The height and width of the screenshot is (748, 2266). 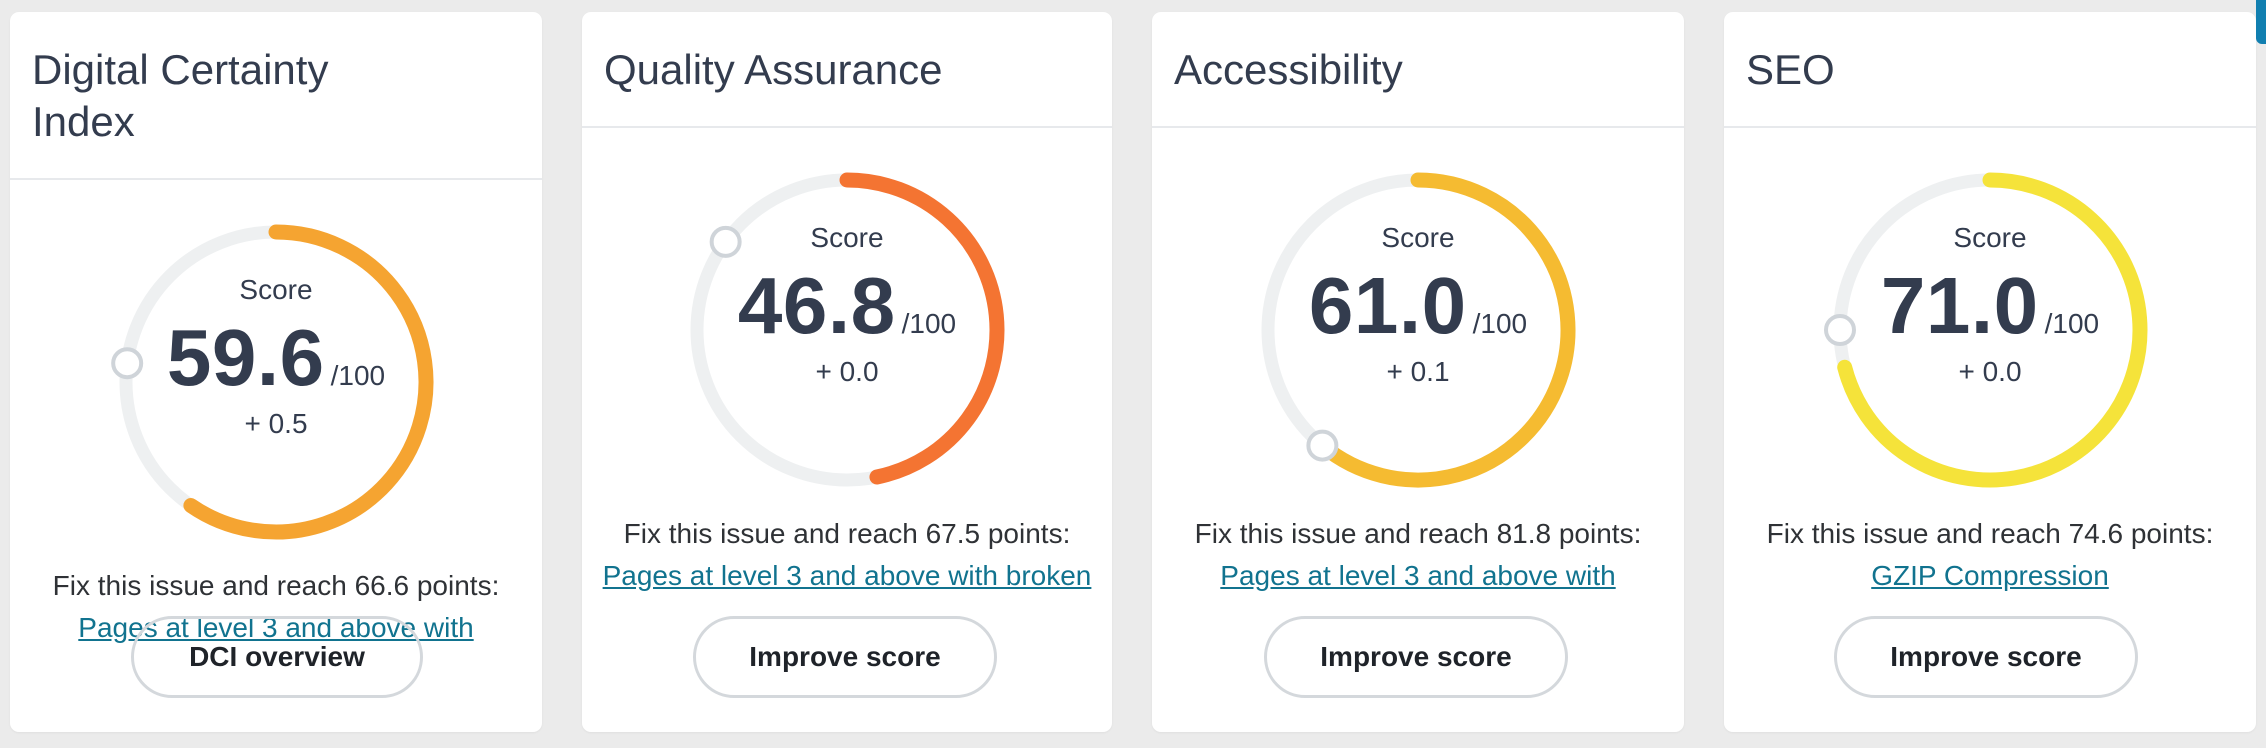 I want to click on gauge-text: Score 59.6/100 + 0.5, so click(x=276, y=382).